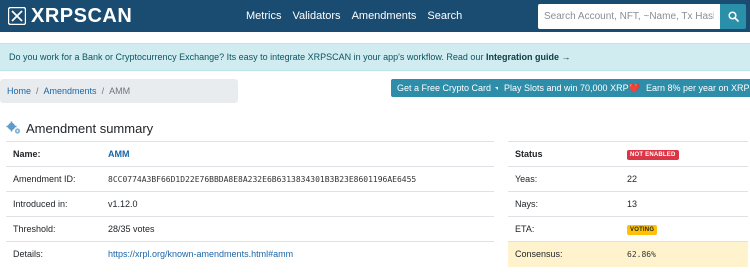  Describe the element at coordinates (82, 16) in the screenshot. I see `brand-name: XRPSCAN` at that location.